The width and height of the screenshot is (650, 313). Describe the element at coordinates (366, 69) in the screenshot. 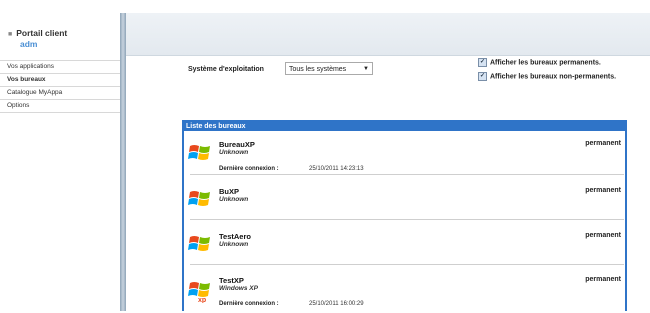

I see `chevron-down-icon: ▼` at that location.